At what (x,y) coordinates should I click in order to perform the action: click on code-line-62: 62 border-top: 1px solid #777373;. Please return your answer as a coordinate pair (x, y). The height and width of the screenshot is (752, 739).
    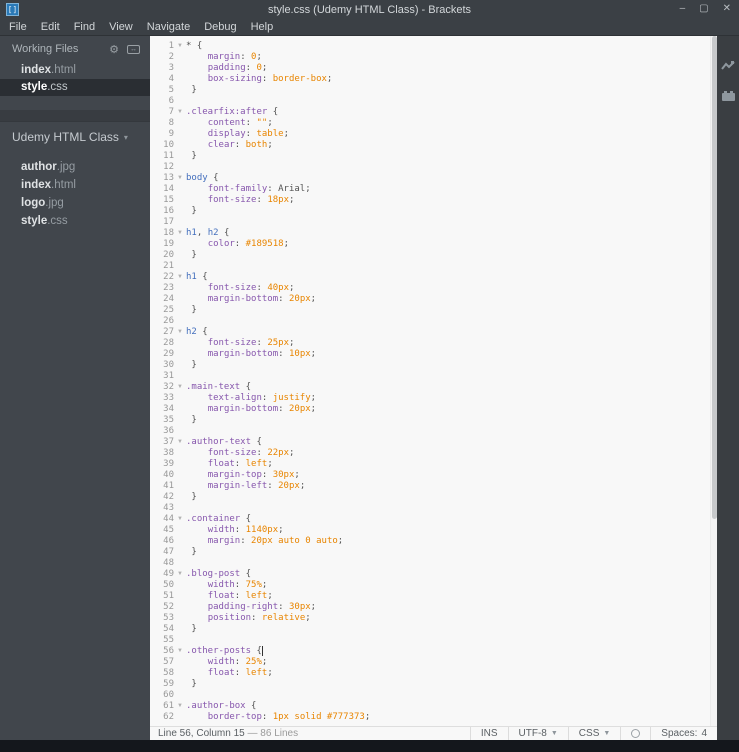
    Looking at the image, I should click on (433, 717).